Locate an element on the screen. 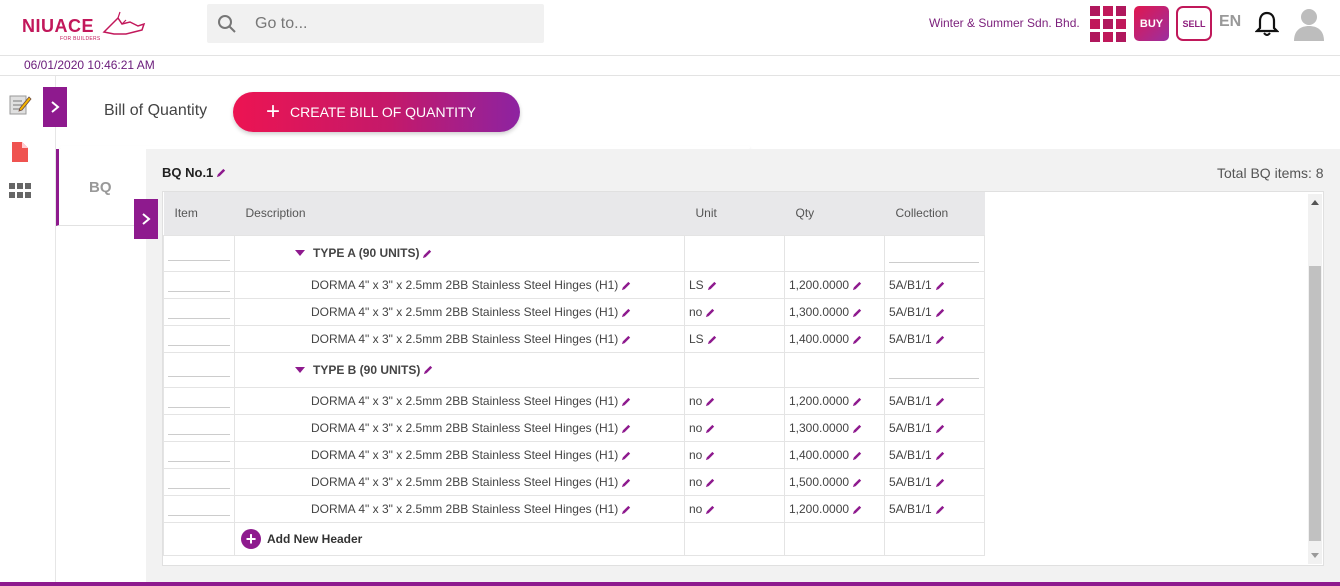  scroll-down-arrow is located at coordinates (1315, 555).